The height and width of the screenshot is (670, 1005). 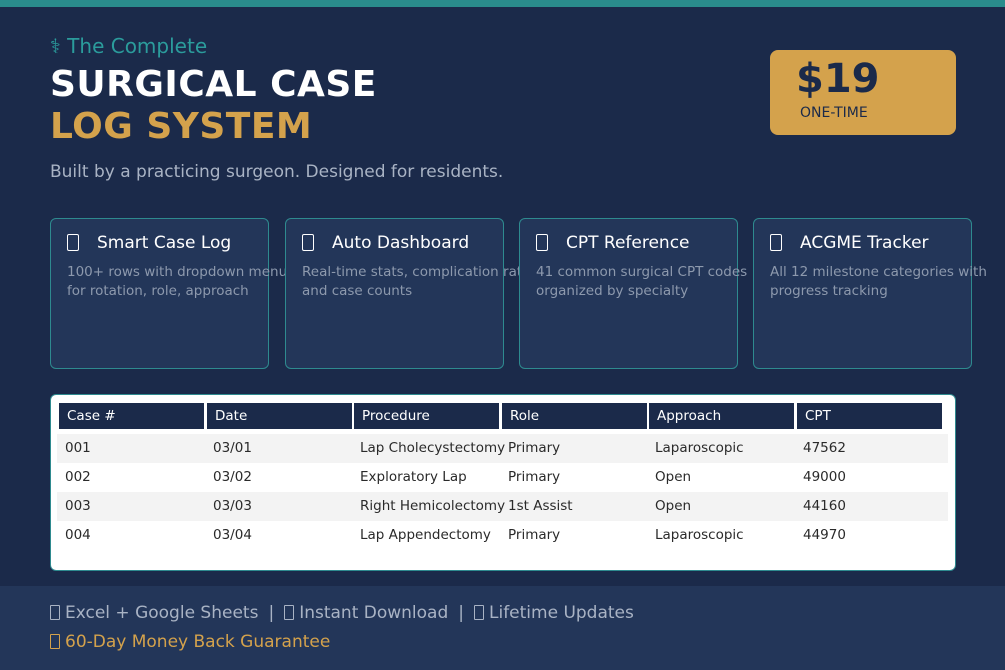 What do you see at coordinates (425, 535) in the screenshot?
I see `table-cell: Lap Appendectomy` at bounding box center [425, 535].